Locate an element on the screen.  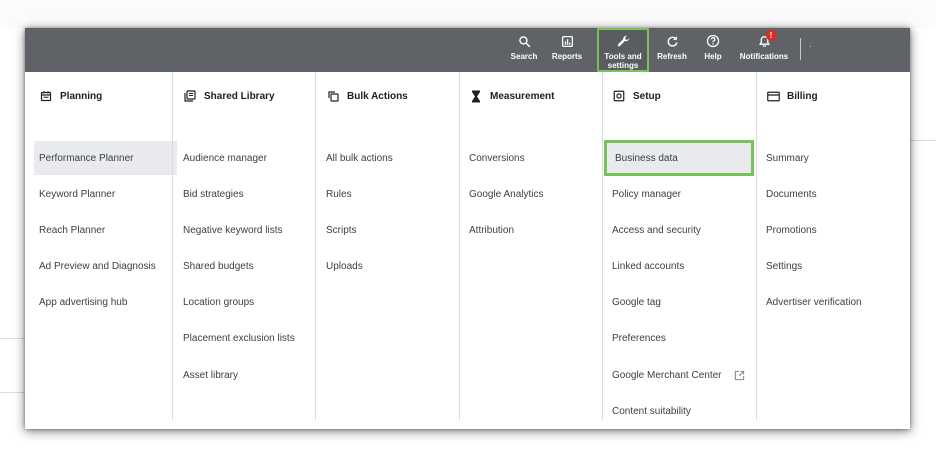
menu-item-business-data: Business data is located at coordinates (679, 158).